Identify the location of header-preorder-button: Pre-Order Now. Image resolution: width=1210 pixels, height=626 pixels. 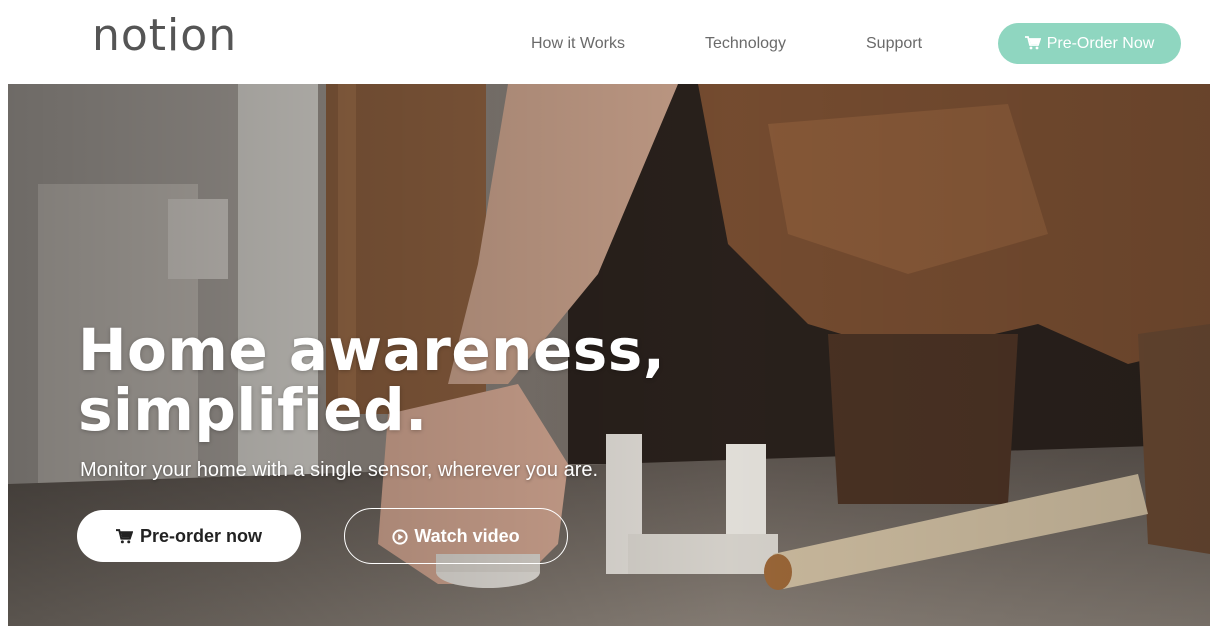
(1089, 43).